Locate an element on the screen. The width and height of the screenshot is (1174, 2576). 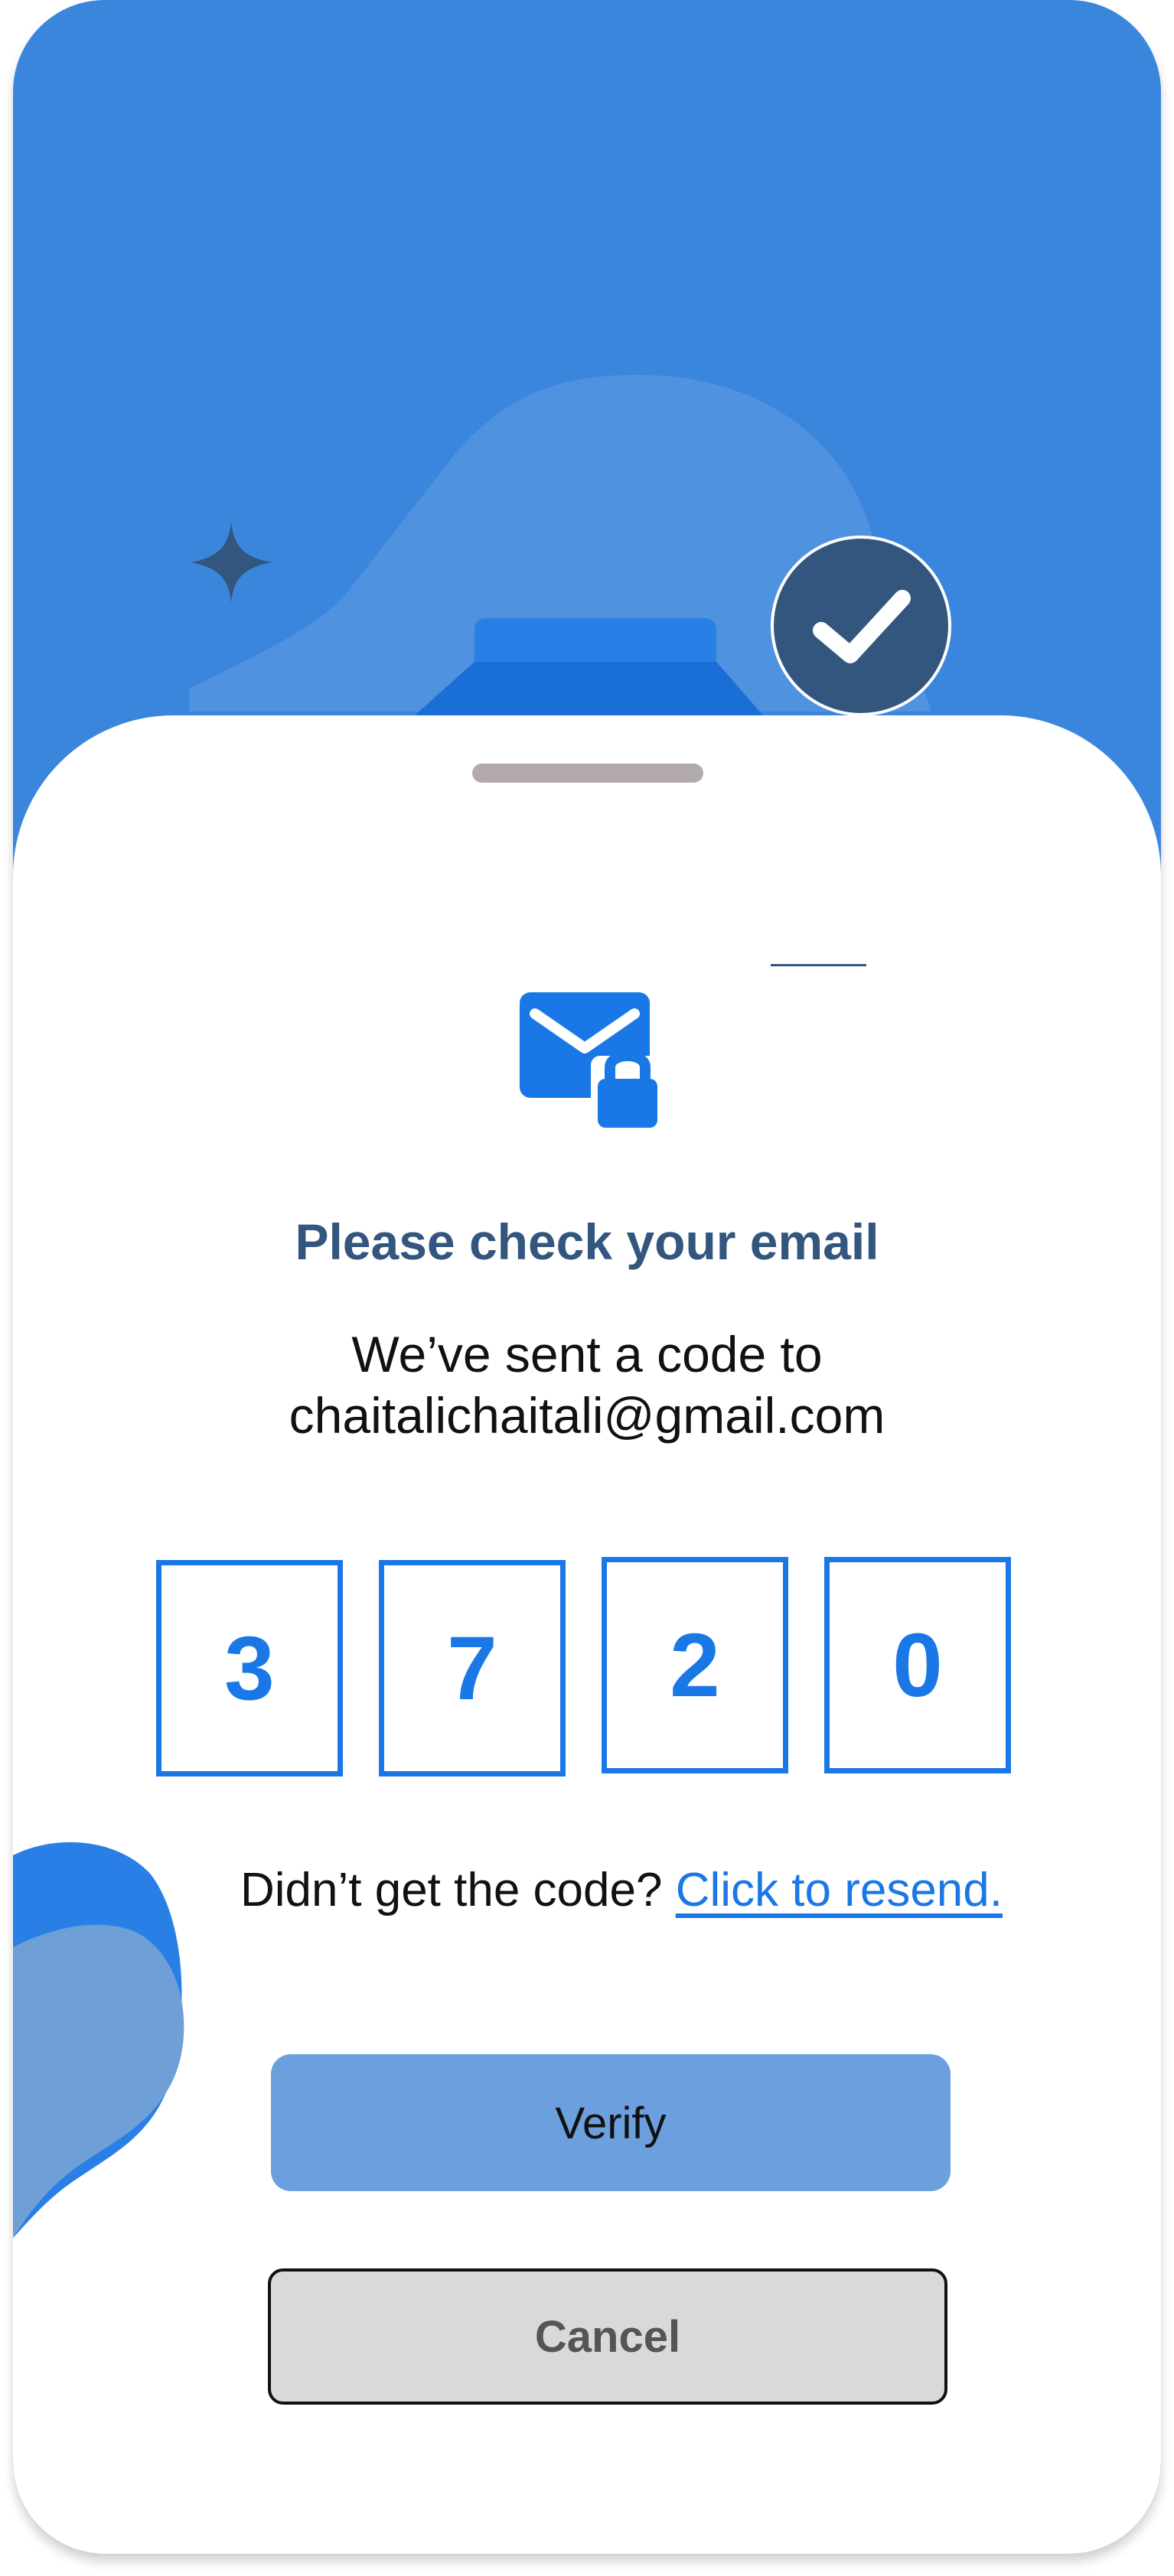
cancel-button: Cancel is located at coordinates (607, 2337).